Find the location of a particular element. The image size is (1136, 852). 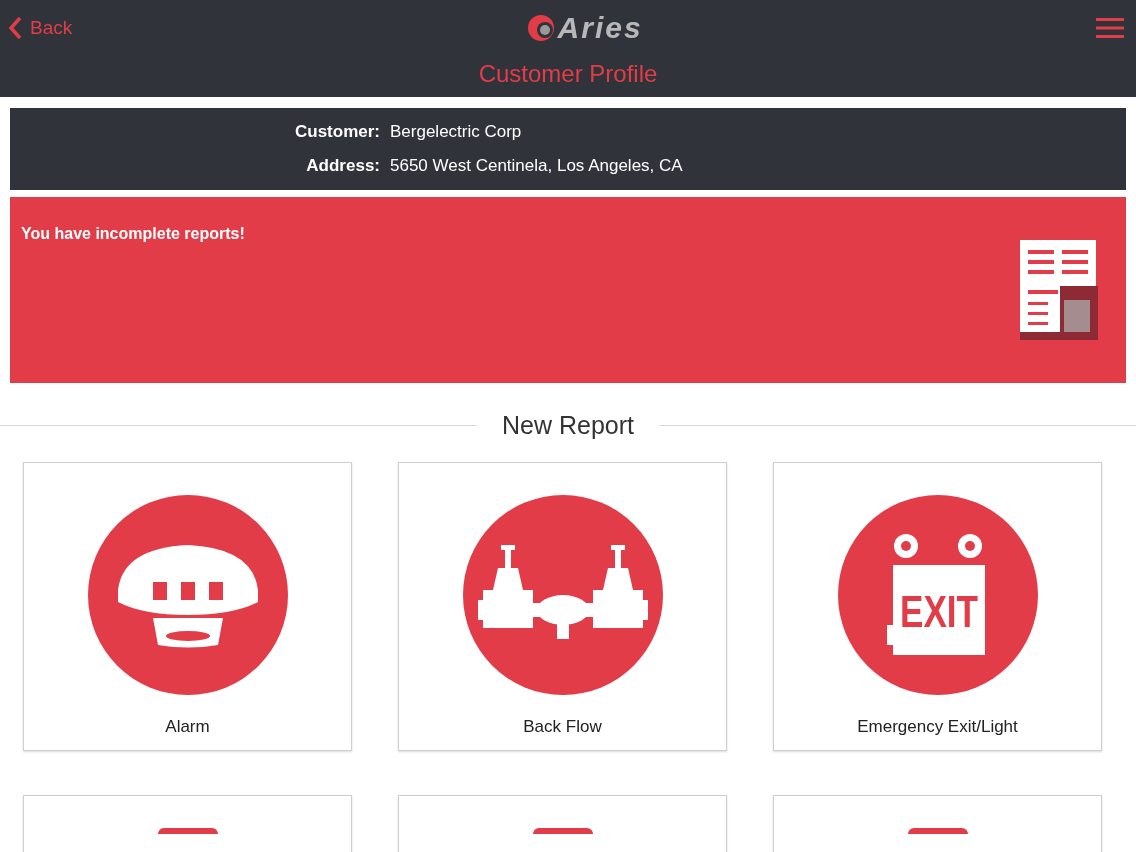

logo-text: Aries is located at coordinates (600, 28).